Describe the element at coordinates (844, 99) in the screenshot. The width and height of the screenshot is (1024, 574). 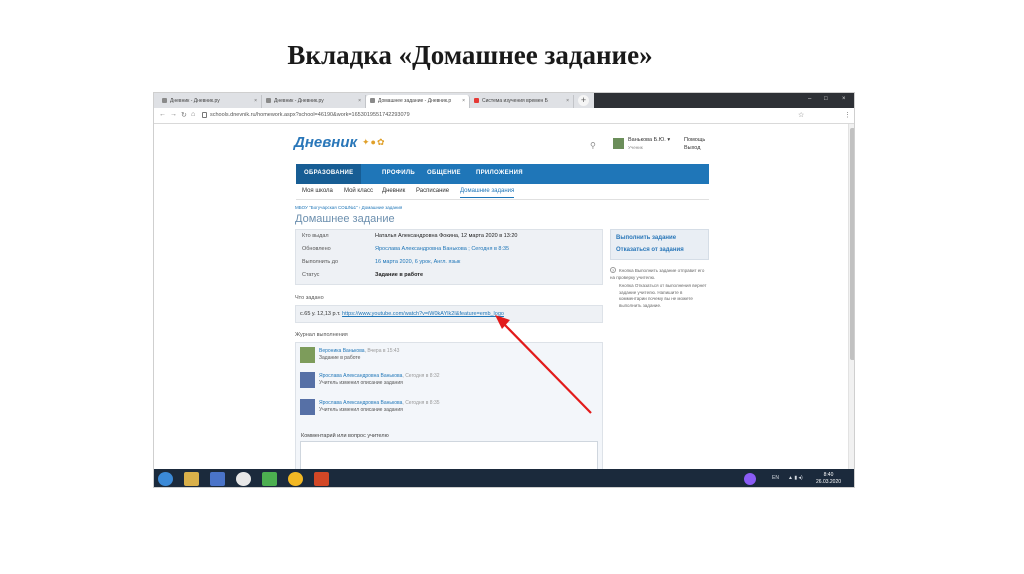
I see `close-window-icon: ×` at that location.